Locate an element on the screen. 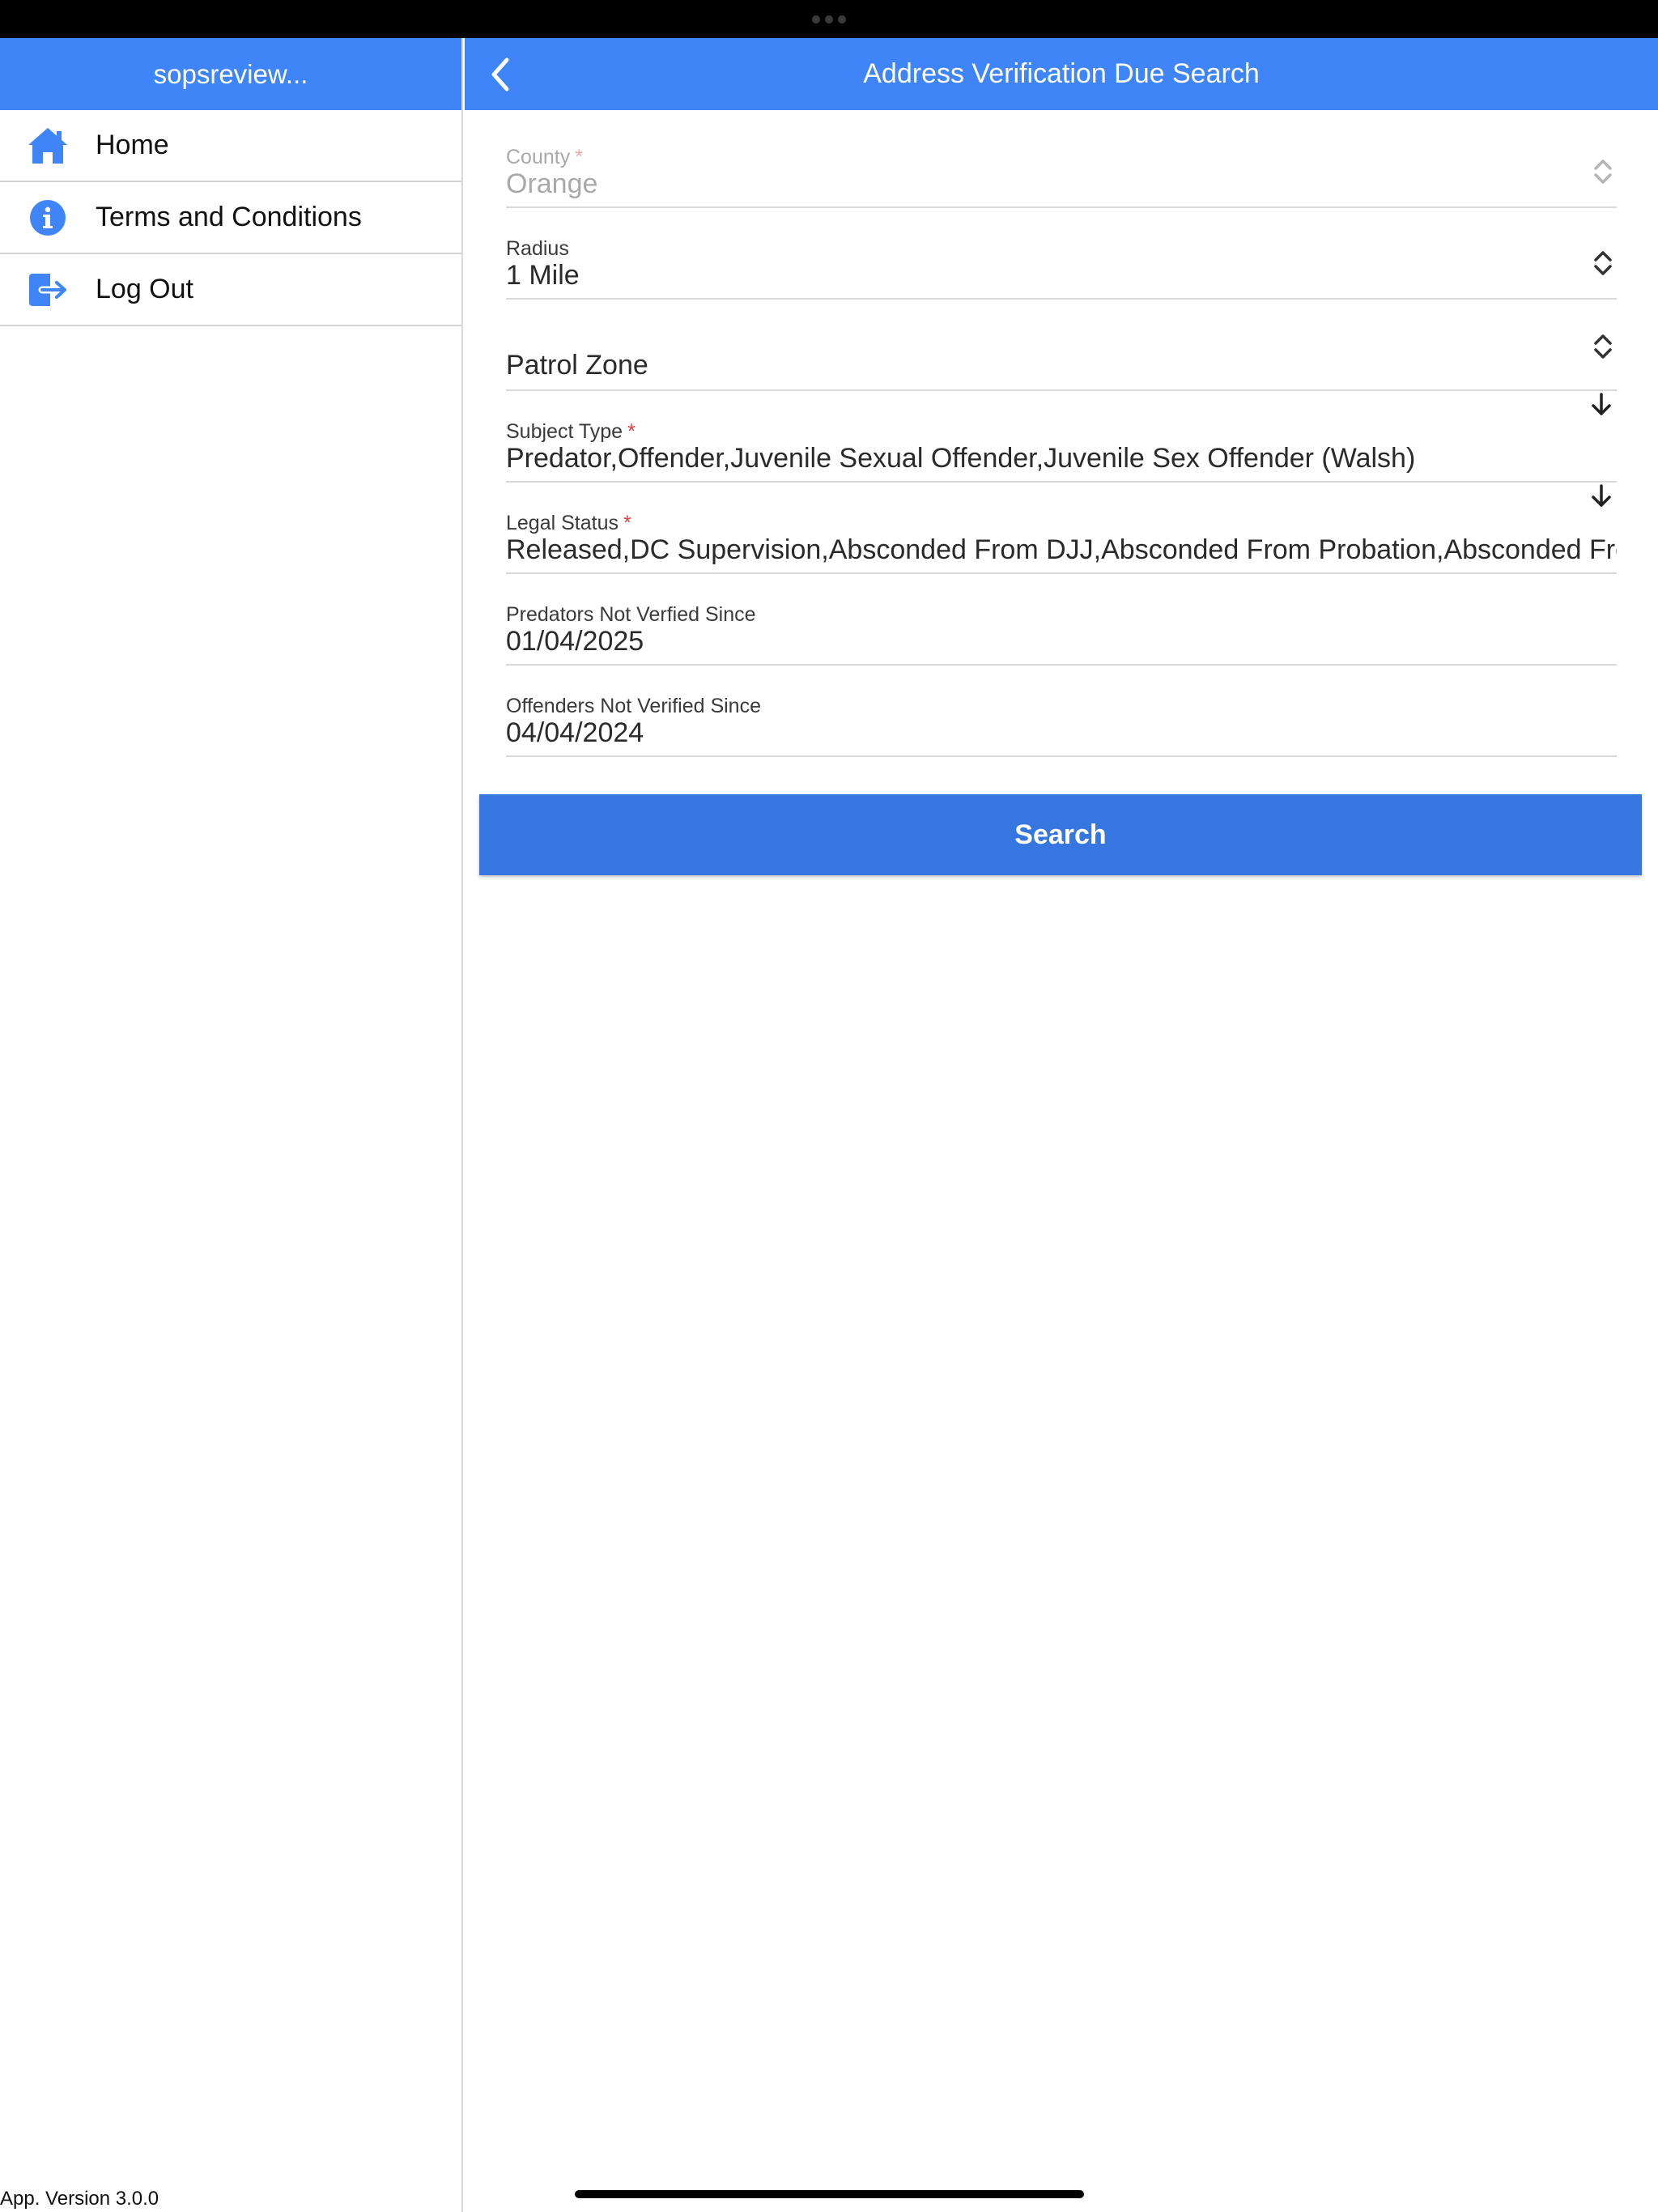  sidebar-item-logout: Log Out is located at coordinates (230, 290).